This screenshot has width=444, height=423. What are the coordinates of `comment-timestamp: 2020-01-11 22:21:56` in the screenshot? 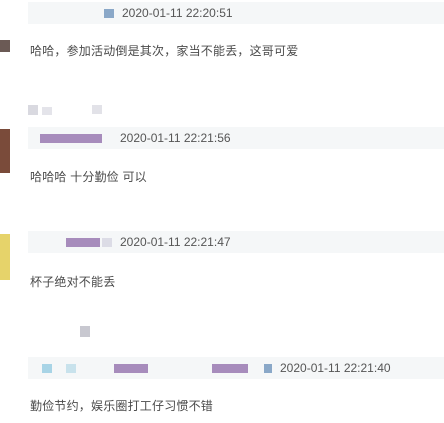 It's located at (175, 138).